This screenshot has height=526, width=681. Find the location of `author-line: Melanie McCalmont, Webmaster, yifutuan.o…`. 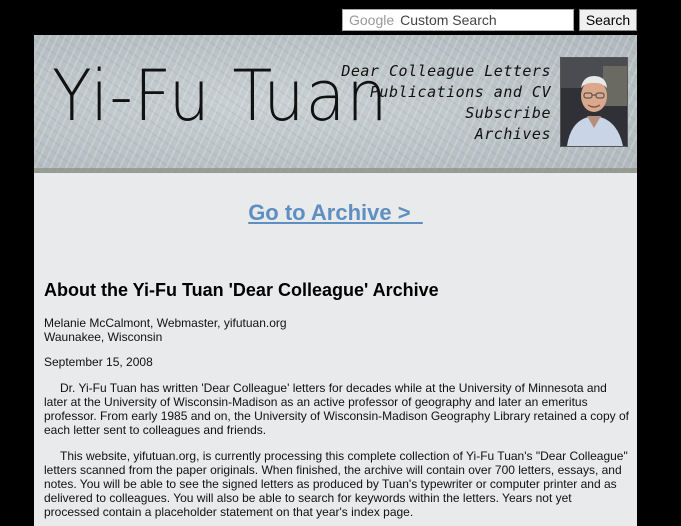

author-line: Melanie McCalmont, Webmaster, yifutuan.o… is located at coordinates (165, 323).